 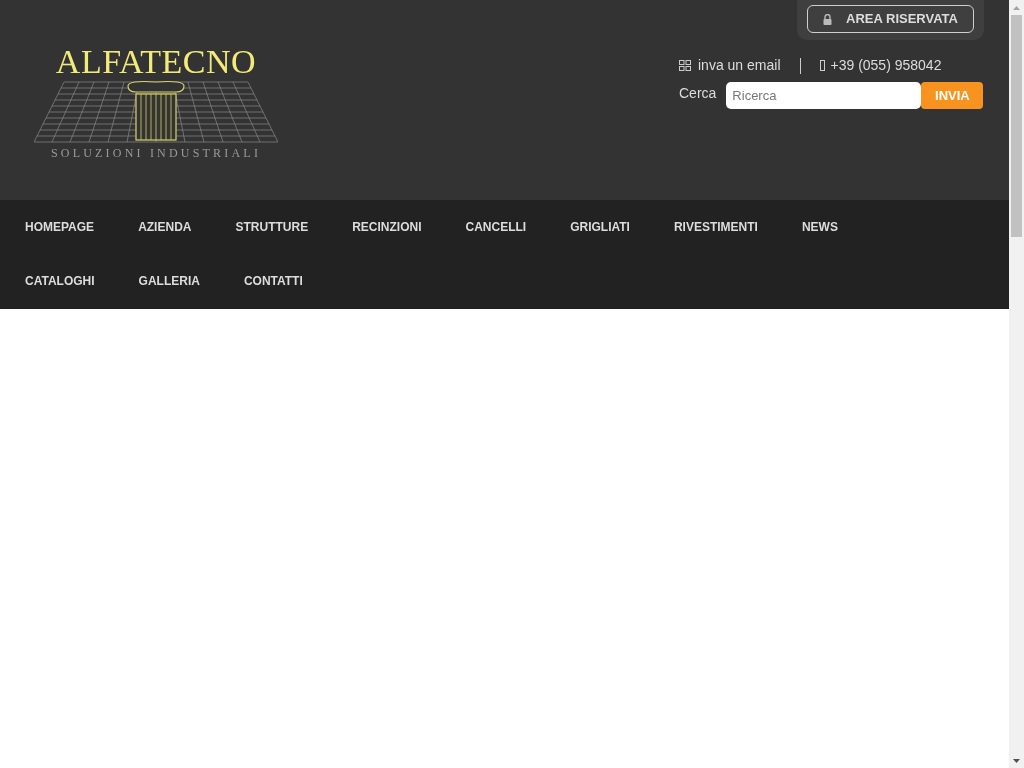 What do you see at coordinates (272, 227) in the screenshot?
I see `menu-item: STRUTTURE` at bounding box center [272, 227].